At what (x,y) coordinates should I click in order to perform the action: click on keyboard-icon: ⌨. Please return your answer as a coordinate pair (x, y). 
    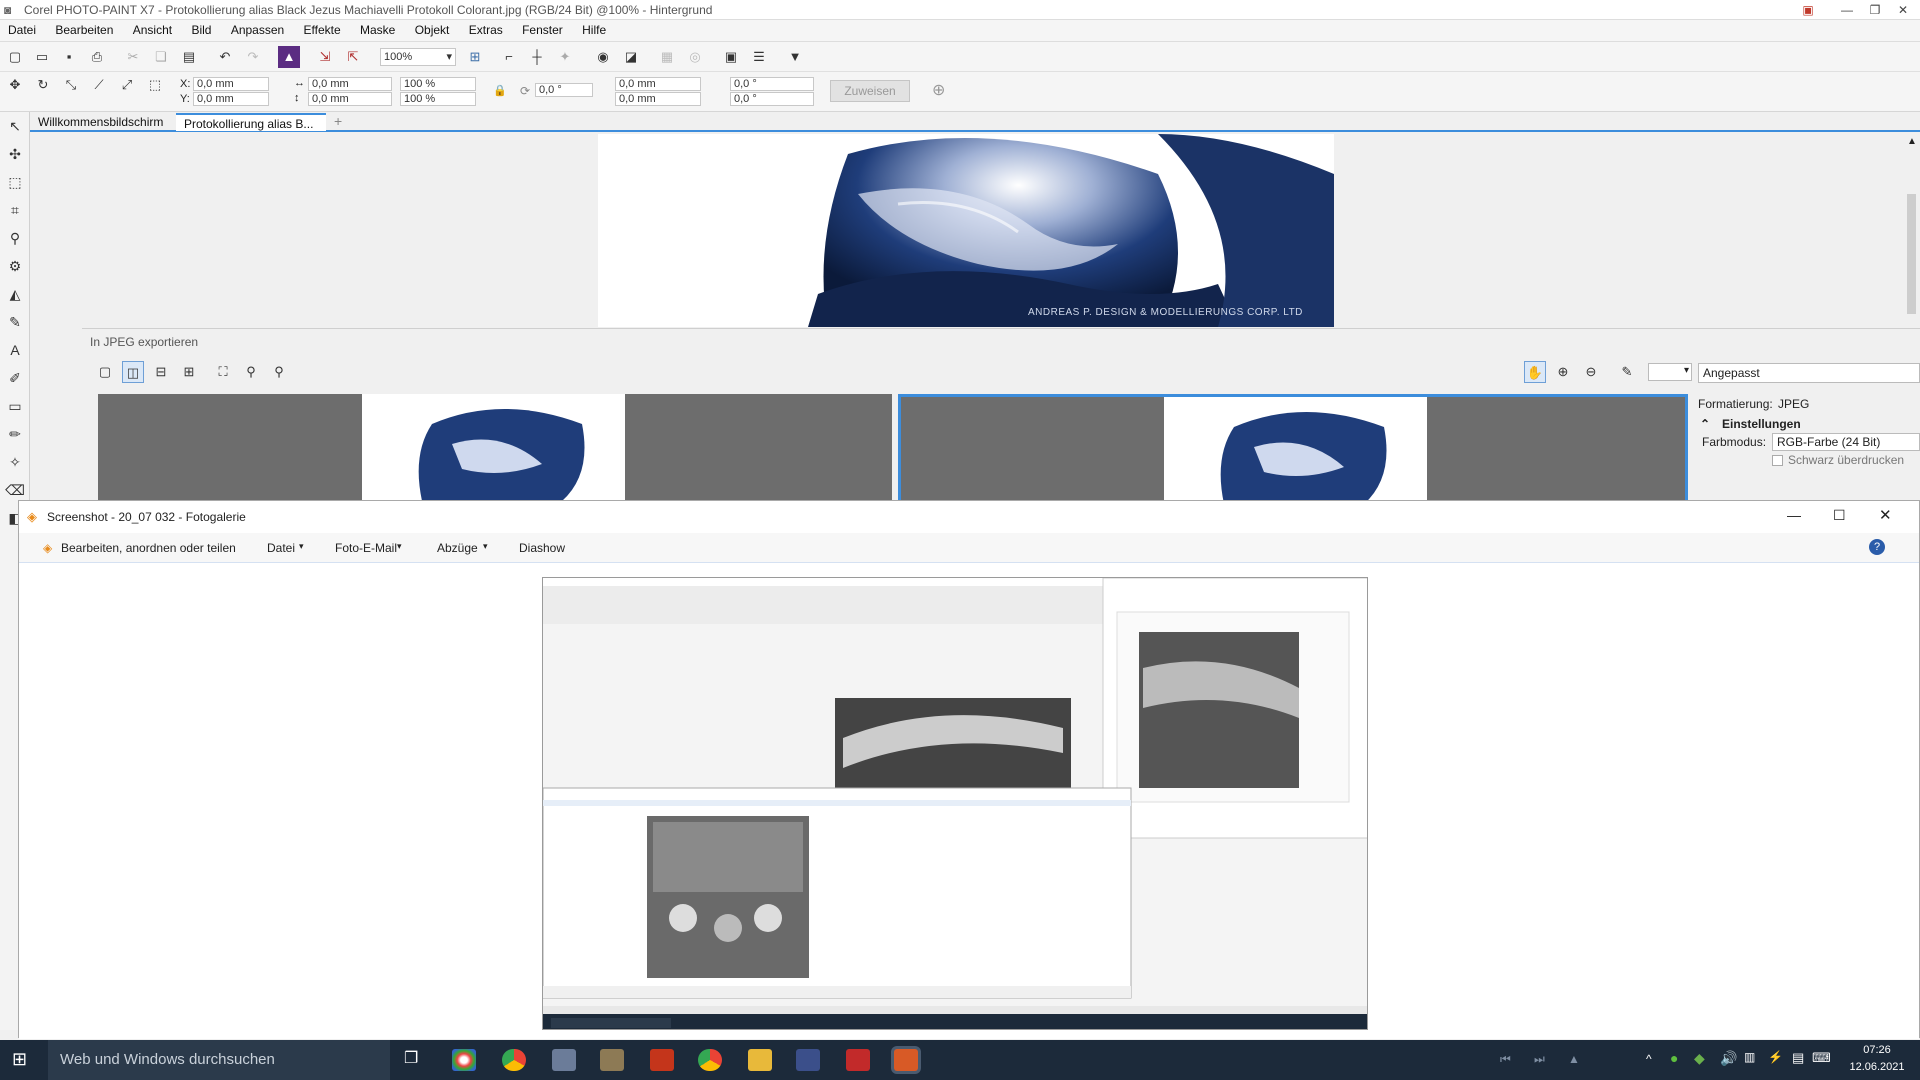
    Looking at the image, I should click on (1821, 1058).